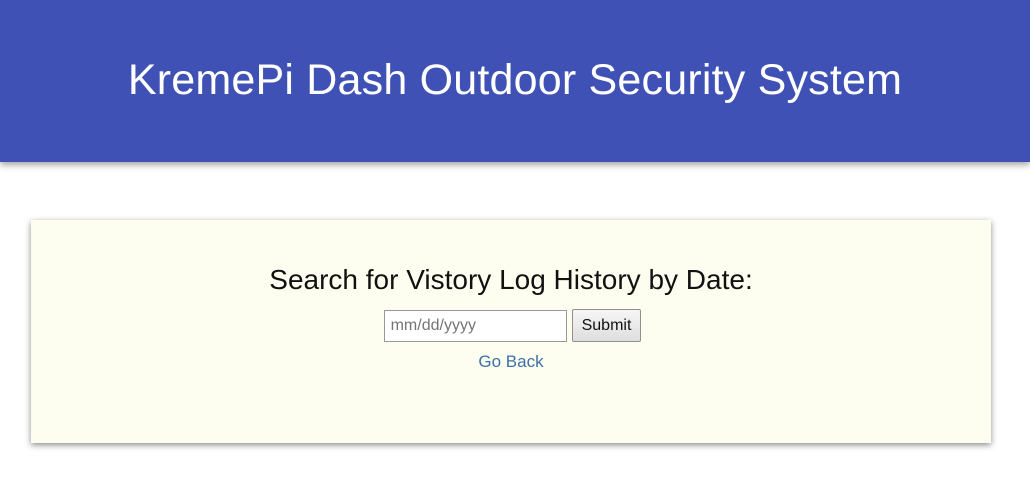  What do you see at coordinates (606, 325) in the screenshot?
I see `submit-button: Submit` at bounding box center [606, 325].